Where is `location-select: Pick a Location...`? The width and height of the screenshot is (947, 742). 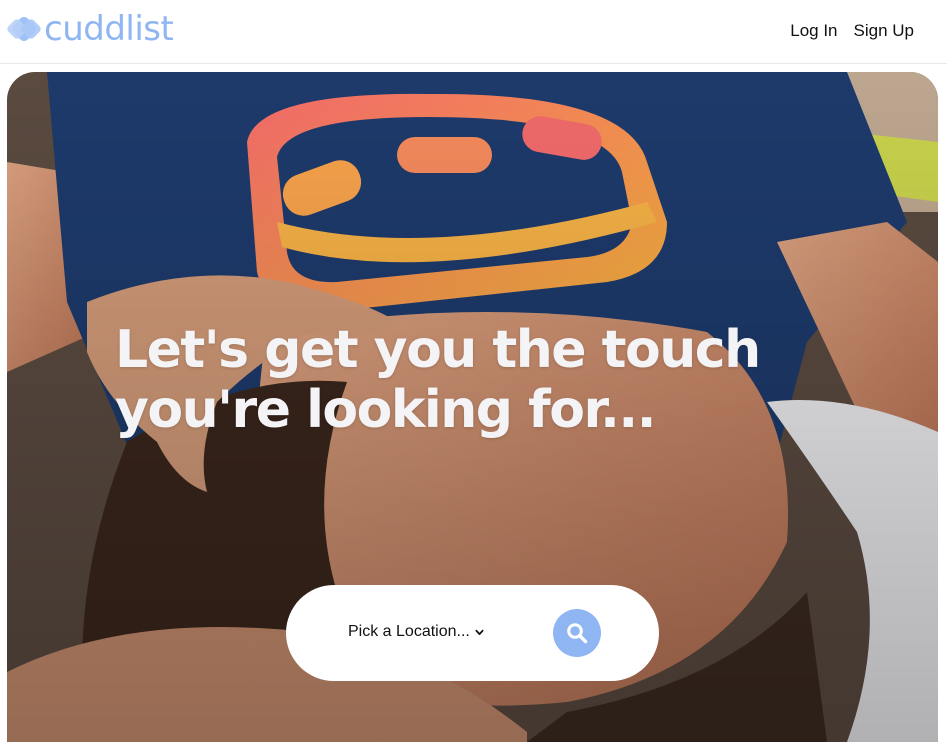 location-select: Pick a Location... is located at coordinates (416, 632).